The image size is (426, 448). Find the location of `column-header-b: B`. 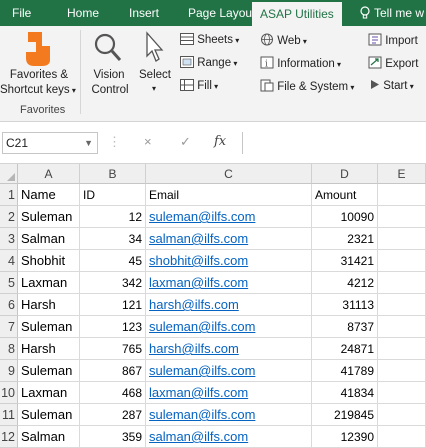

column-header-b: B is located at coordinates (113, 174).